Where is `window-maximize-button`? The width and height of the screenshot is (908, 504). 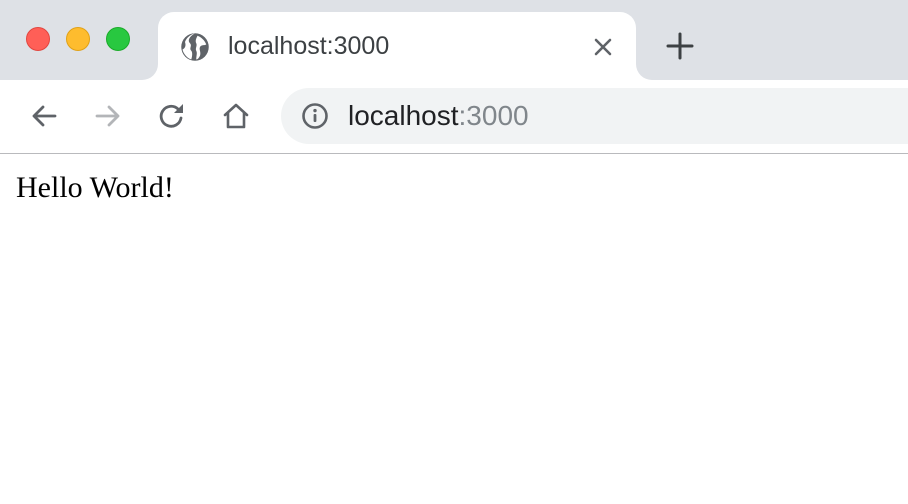 window-maximize-button is located at coordinates (118, 39).